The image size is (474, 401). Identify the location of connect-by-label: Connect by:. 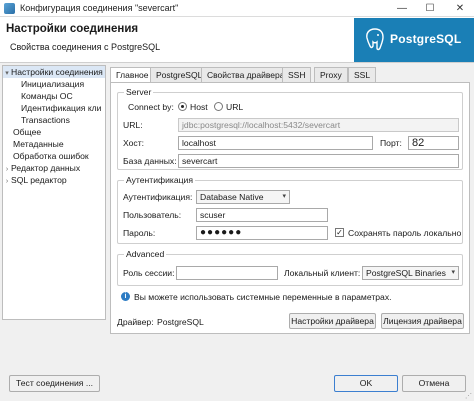
(151, 107).